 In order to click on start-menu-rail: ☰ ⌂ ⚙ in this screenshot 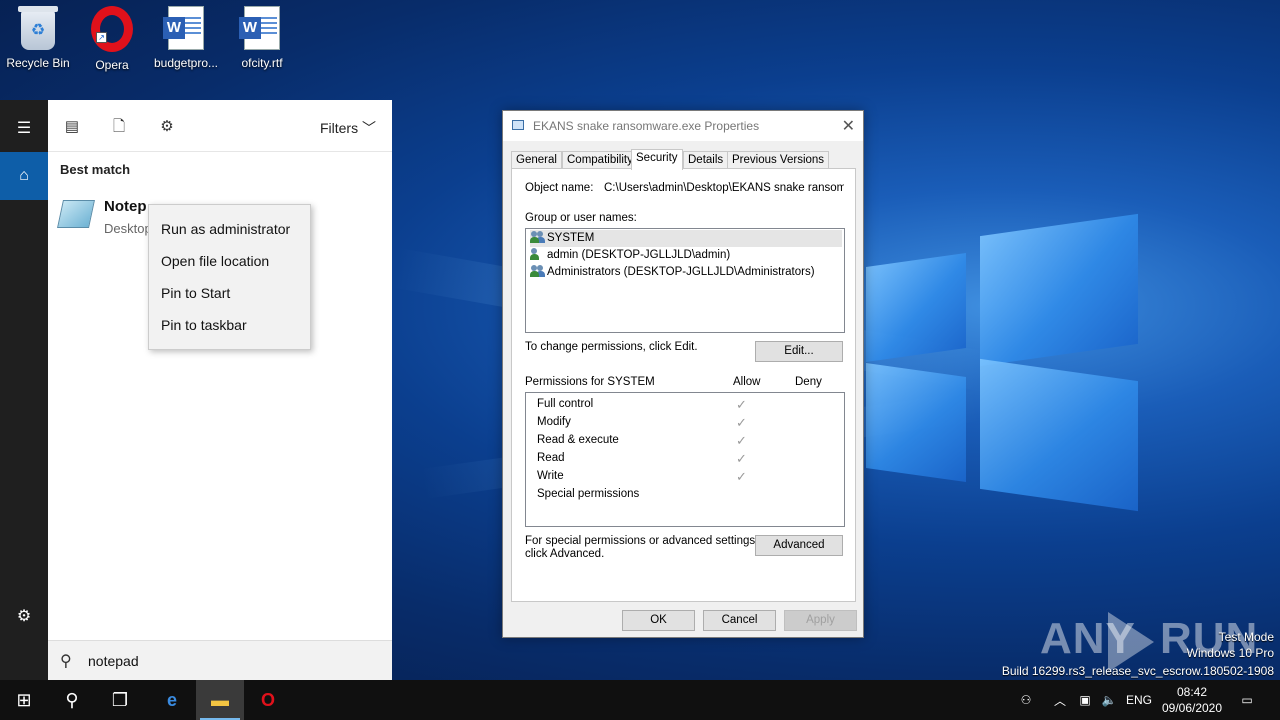, I will do `click(24, 390)`.